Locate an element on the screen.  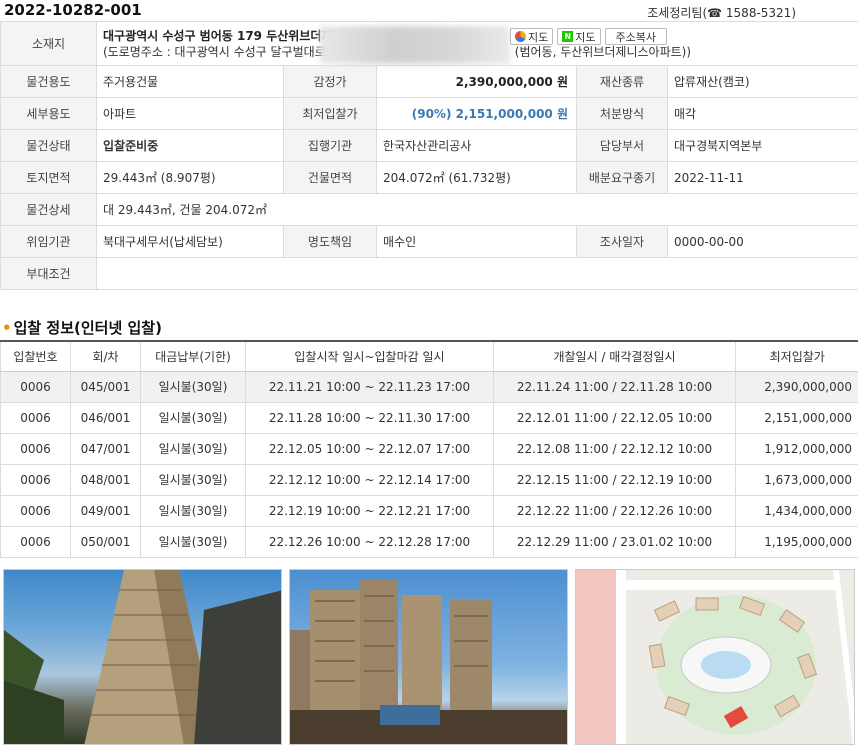
col-min-price: 최저입찰가 is located at coordinates (796, 356).